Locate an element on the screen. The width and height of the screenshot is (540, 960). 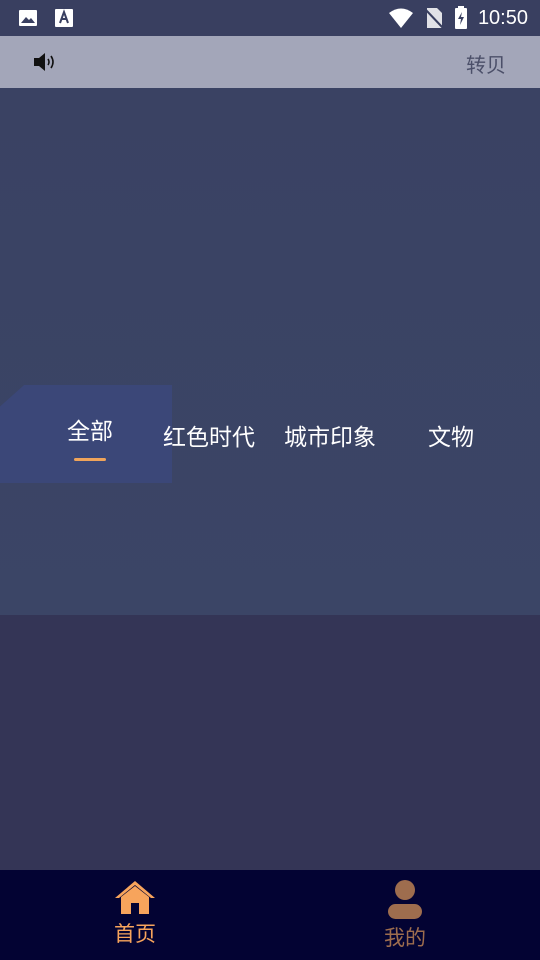
wifi-icon is located at coordinates (400, 18).